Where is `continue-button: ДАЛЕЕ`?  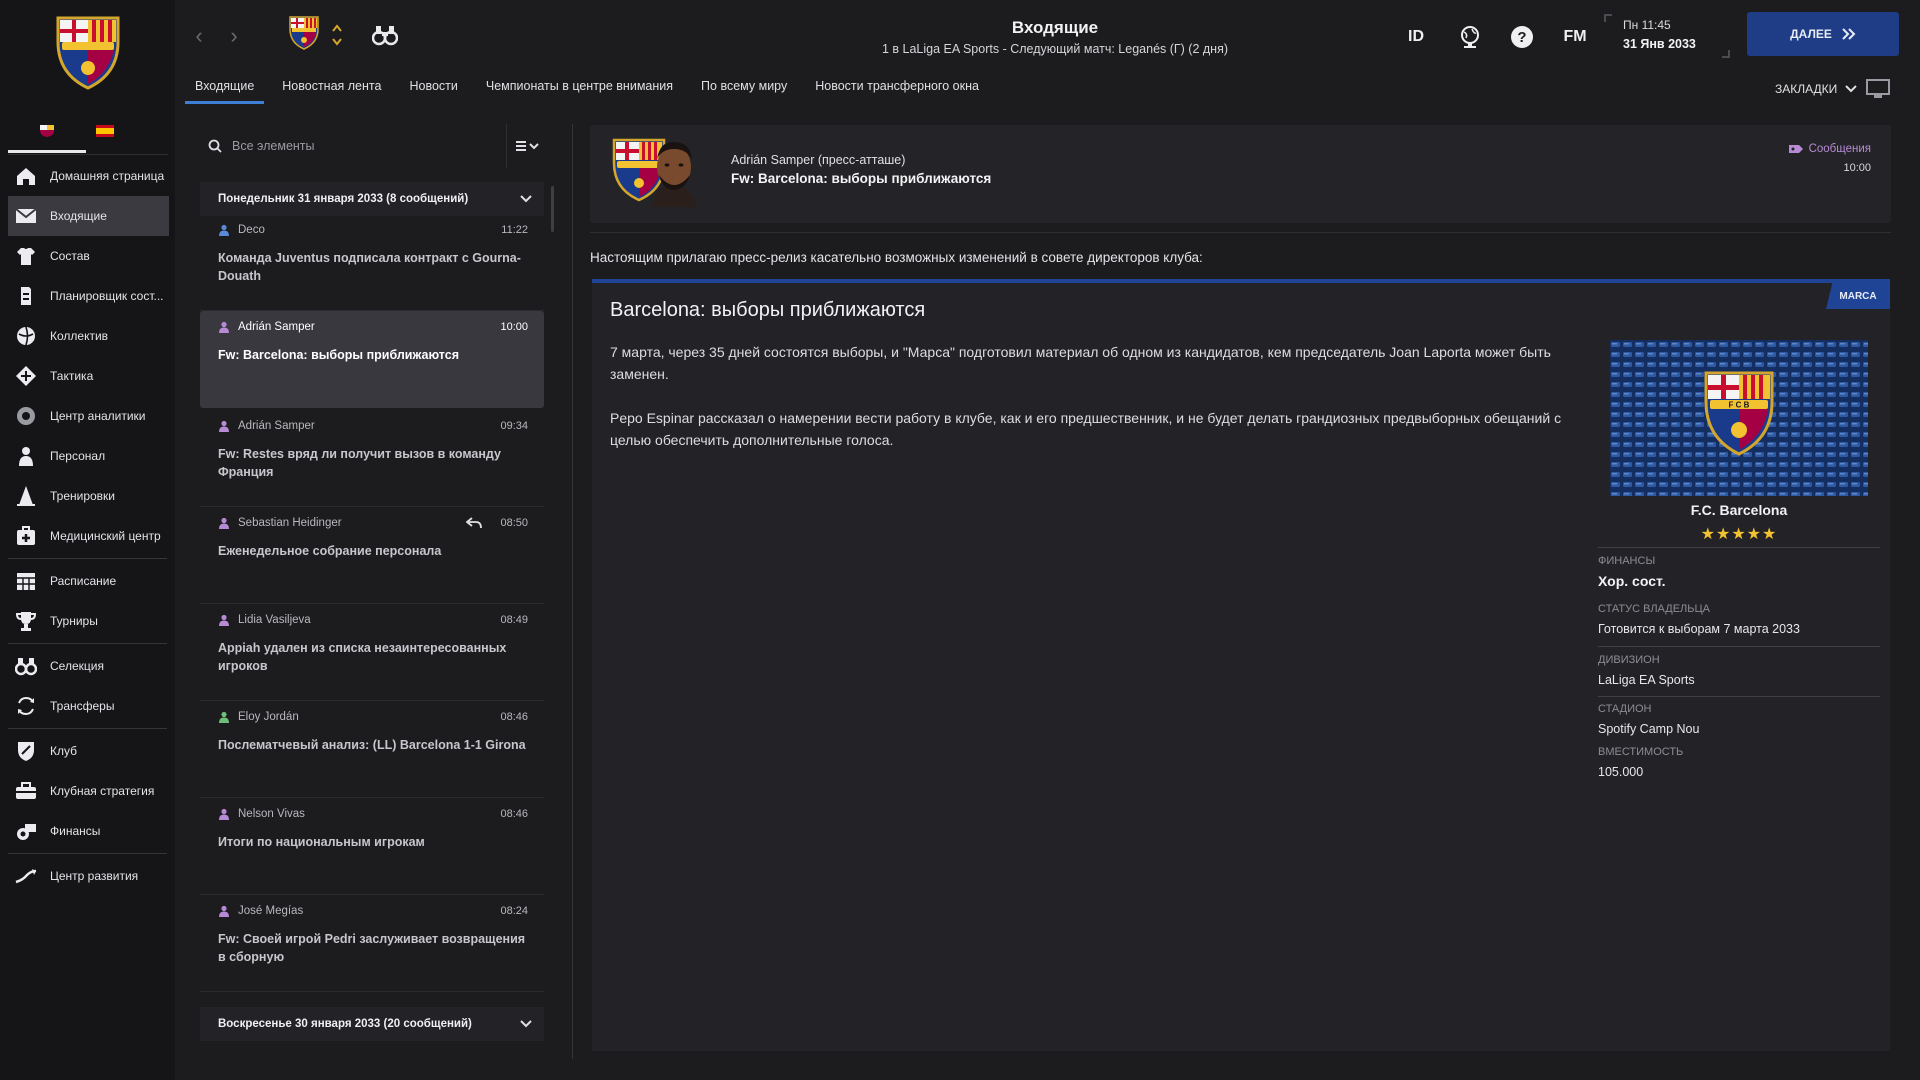 continue-button: ДАЛЕЕ is located at coordinates (1823, 34).